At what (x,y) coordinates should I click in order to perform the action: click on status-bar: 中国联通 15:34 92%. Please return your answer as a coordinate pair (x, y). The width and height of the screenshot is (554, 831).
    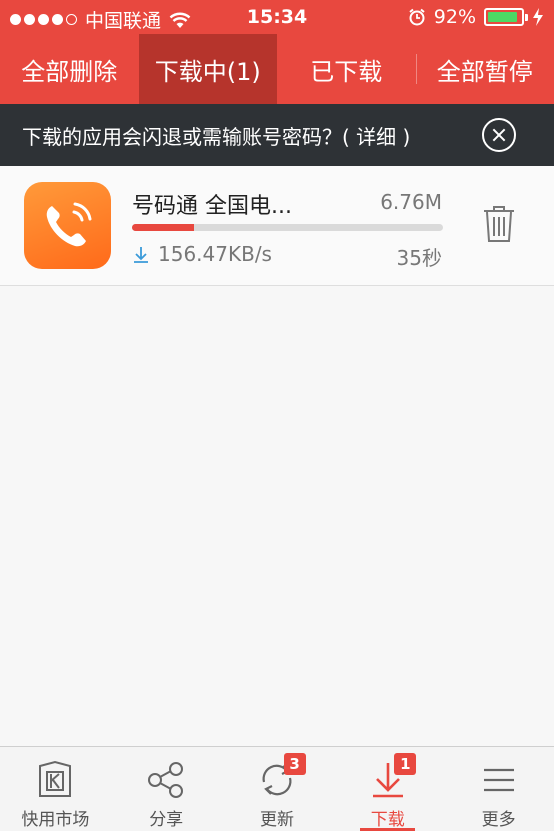
    Looking at the image, I should click on (277, 17).